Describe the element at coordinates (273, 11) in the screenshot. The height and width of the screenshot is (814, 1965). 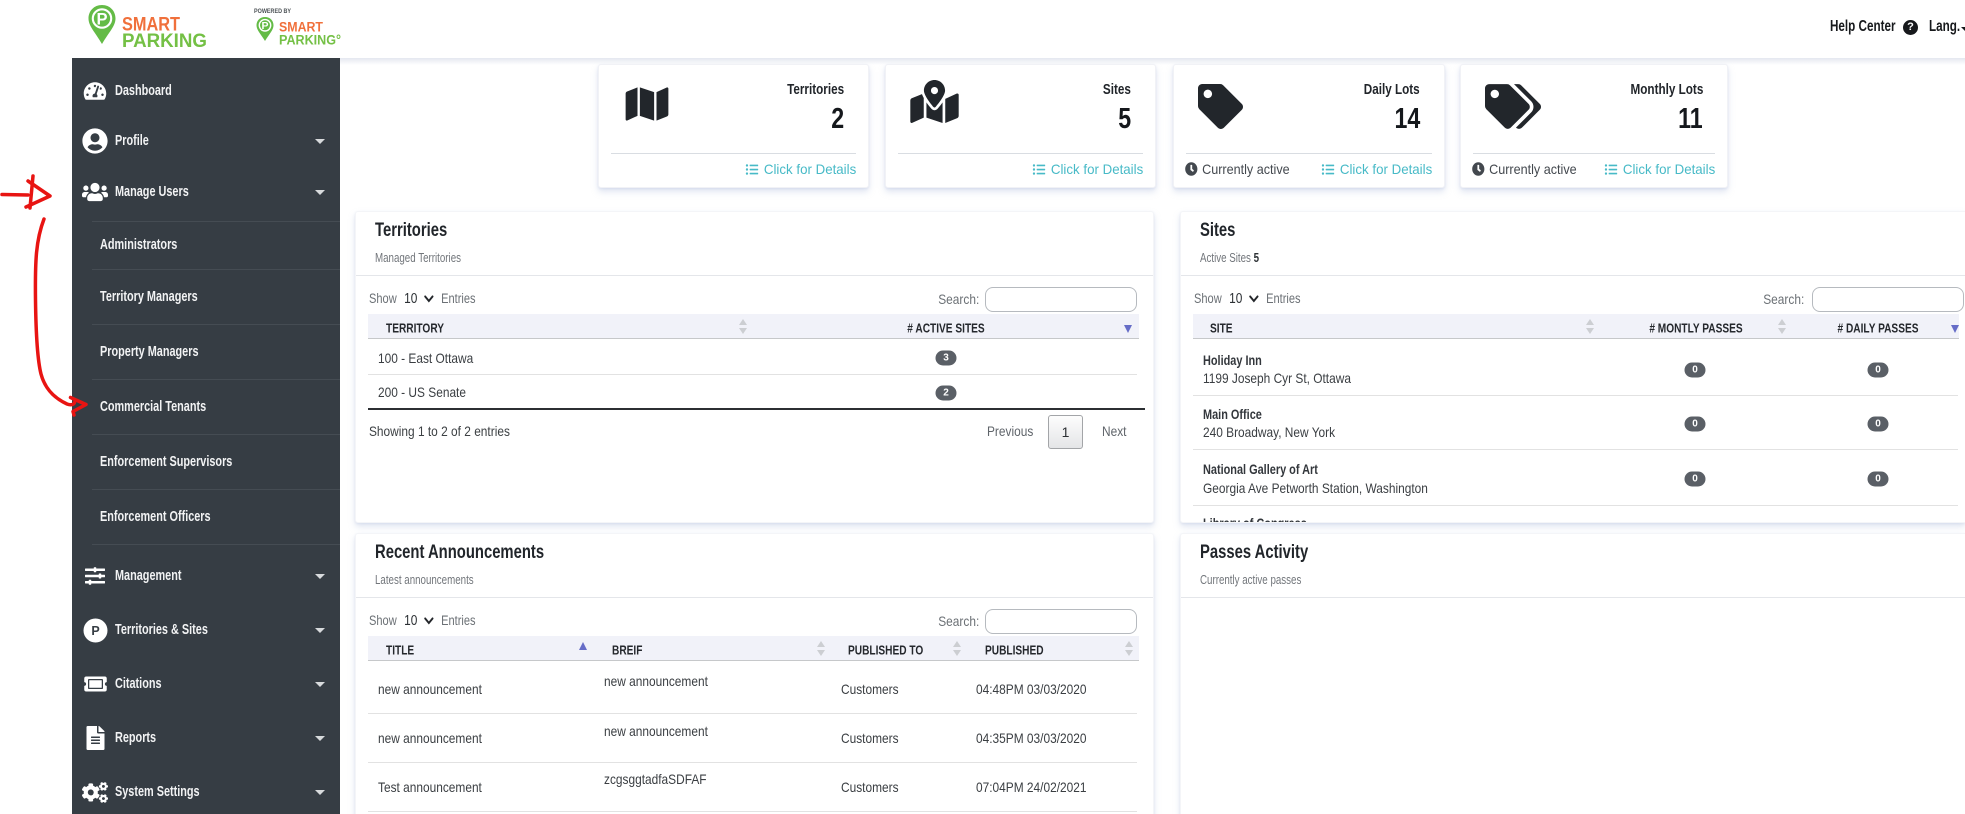
I see `svg-text: POWERED BY` at that location.